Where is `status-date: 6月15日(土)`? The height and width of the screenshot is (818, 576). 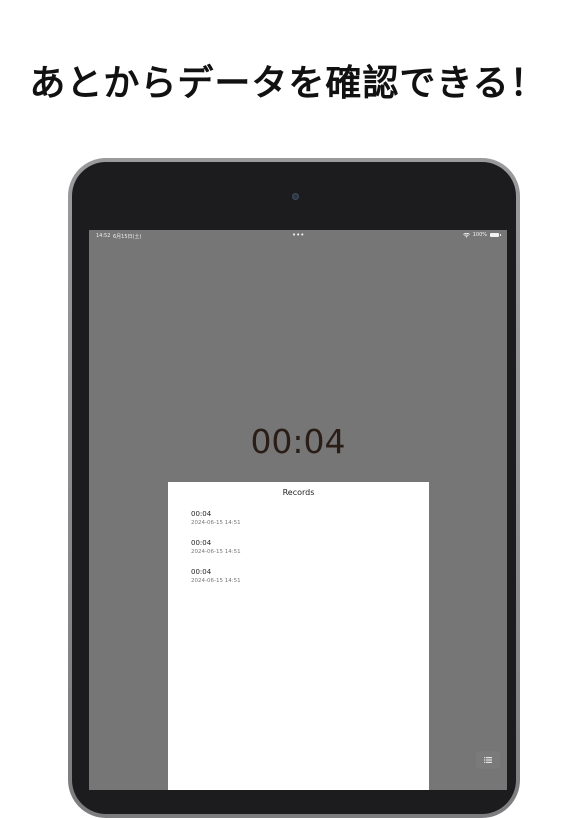 status-date: 6月15日(土) is located at coordinates (127, 237).